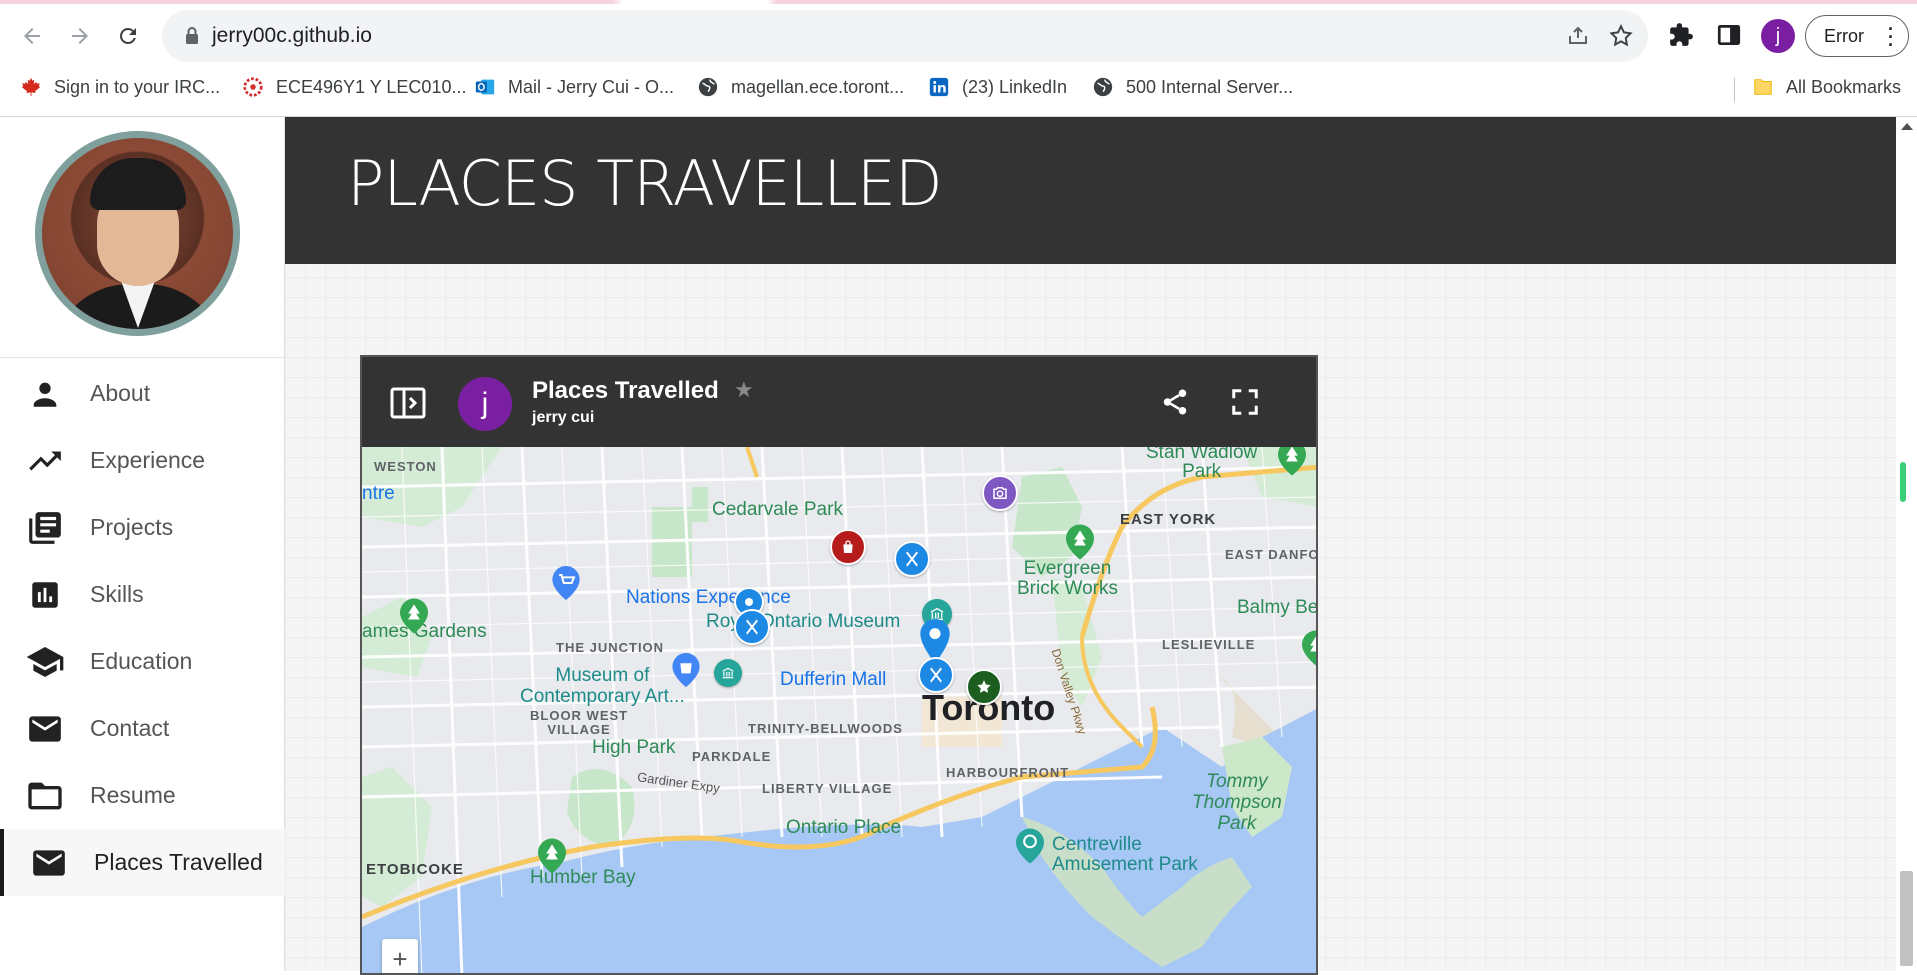  What do you see at coordinates (1729, 37) in the screenshot?
I see `side-panel-icon` at bounding box center [1729, 37].